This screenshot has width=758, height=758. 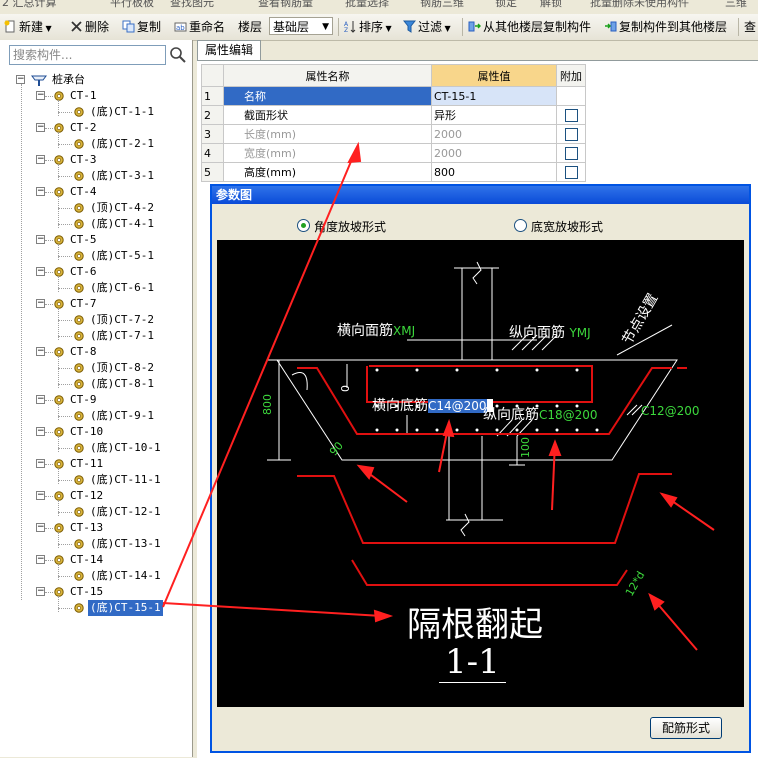 I want to click on tree-group: − CT-8, so click(x=95, y=352).